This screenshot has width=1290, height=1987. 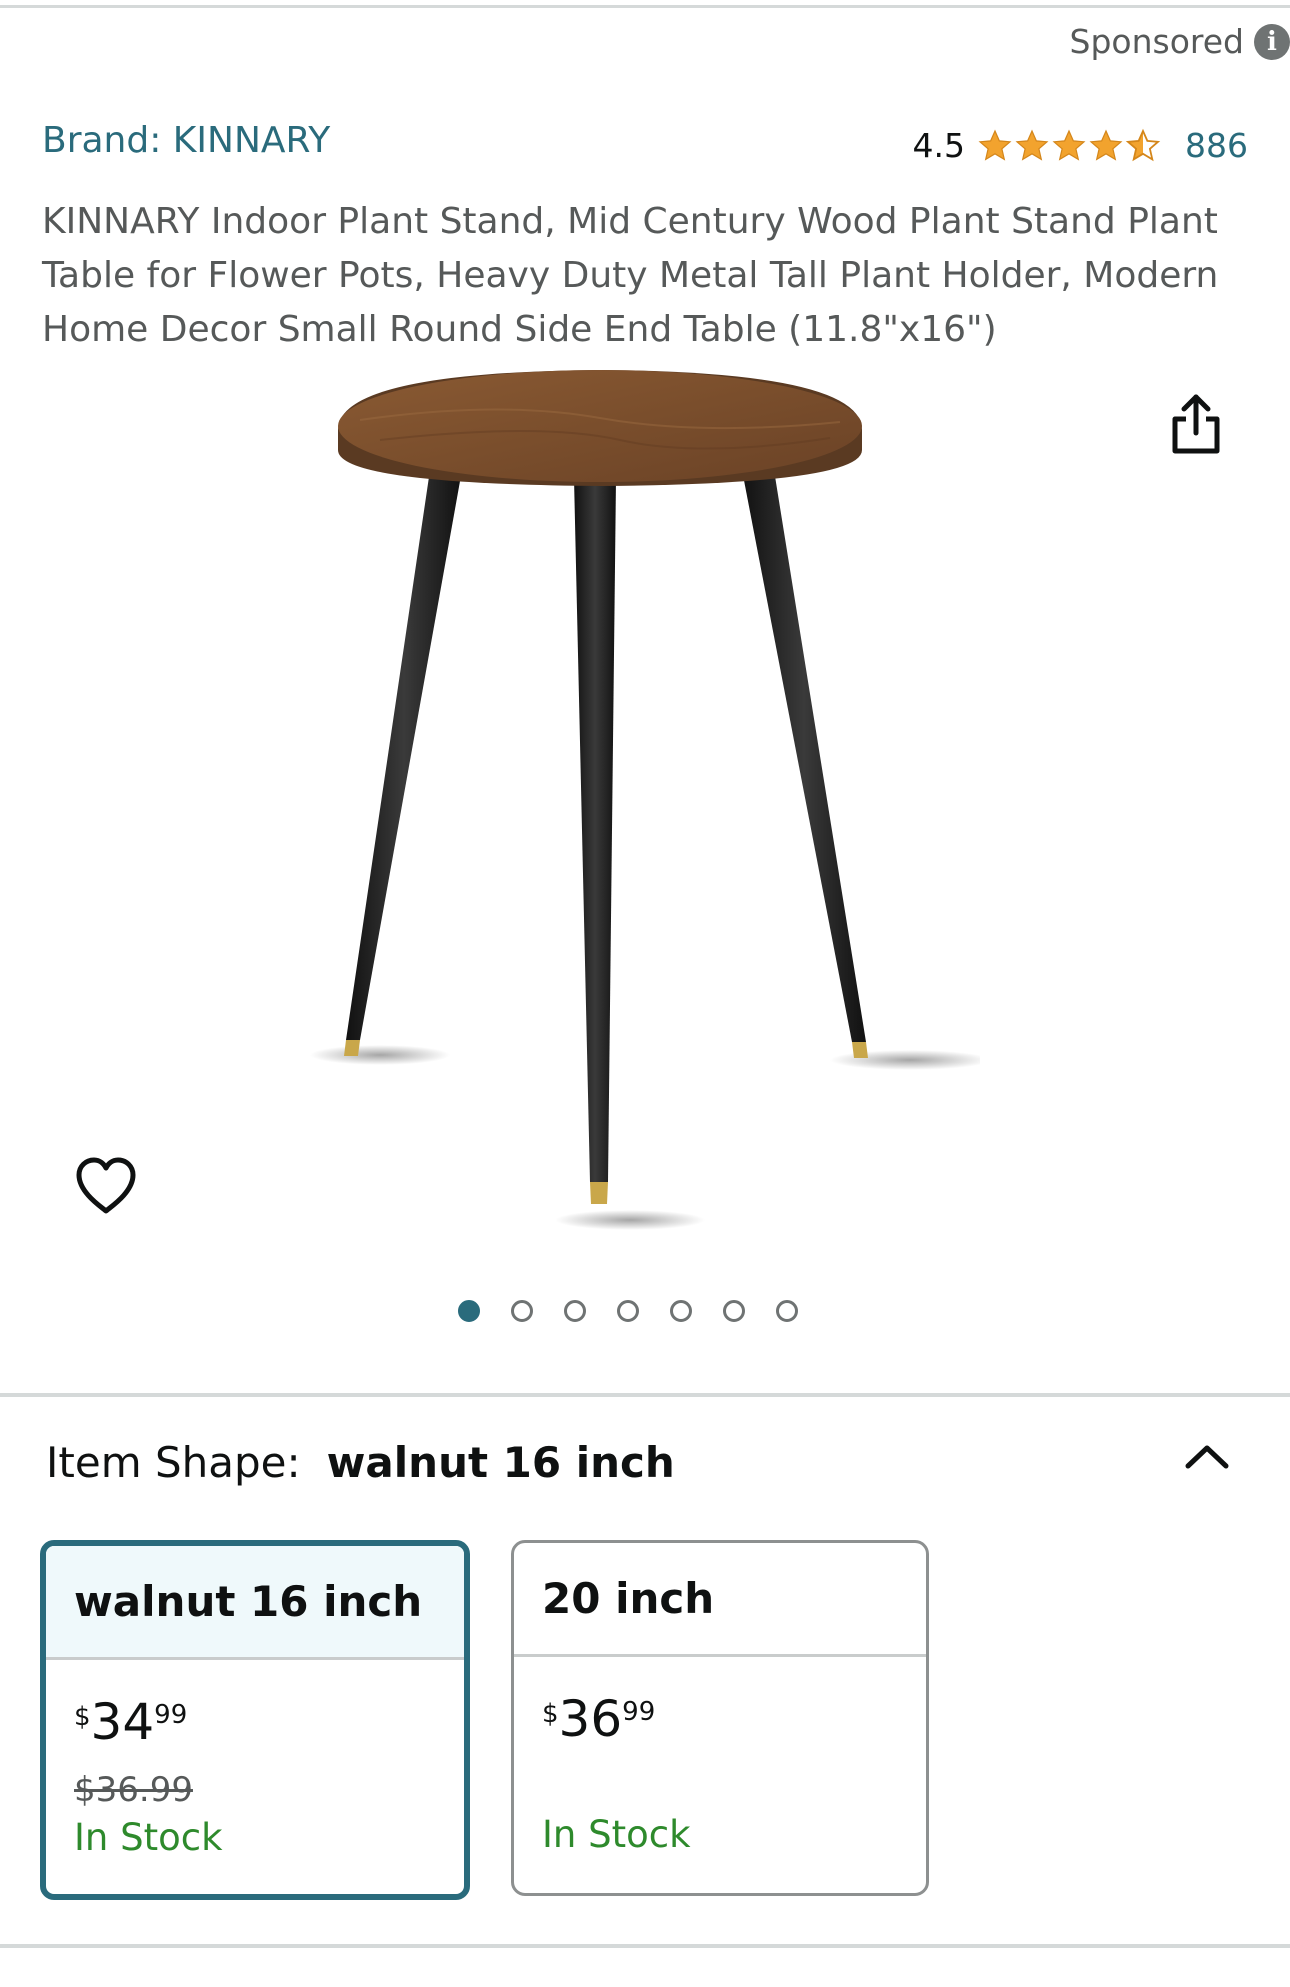 What do you see at coordinates (255, 1603) in the screenshot?
I see `option-name: walnut 16 inch` at bounding box center [255, 1603].